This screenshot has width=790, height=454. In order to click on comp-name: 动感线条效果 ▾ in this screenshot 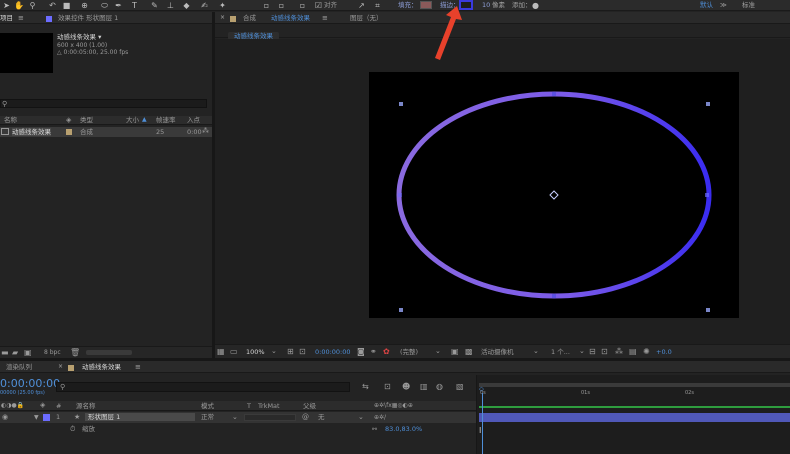, I will do `click(79, 37)`.